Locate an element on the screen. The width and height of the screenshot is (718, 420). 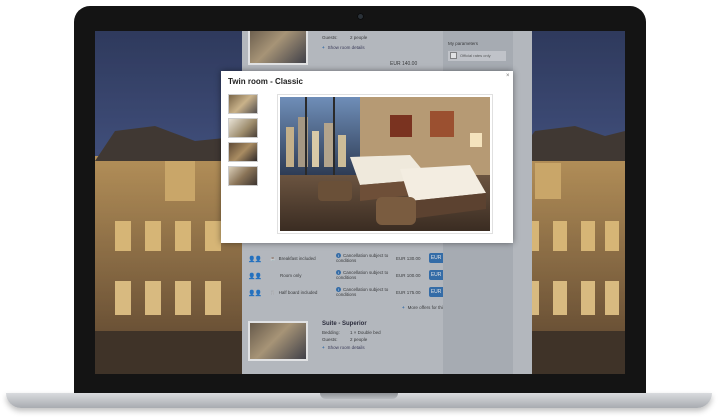
laptop-notch is located at coordinates (359, 396).